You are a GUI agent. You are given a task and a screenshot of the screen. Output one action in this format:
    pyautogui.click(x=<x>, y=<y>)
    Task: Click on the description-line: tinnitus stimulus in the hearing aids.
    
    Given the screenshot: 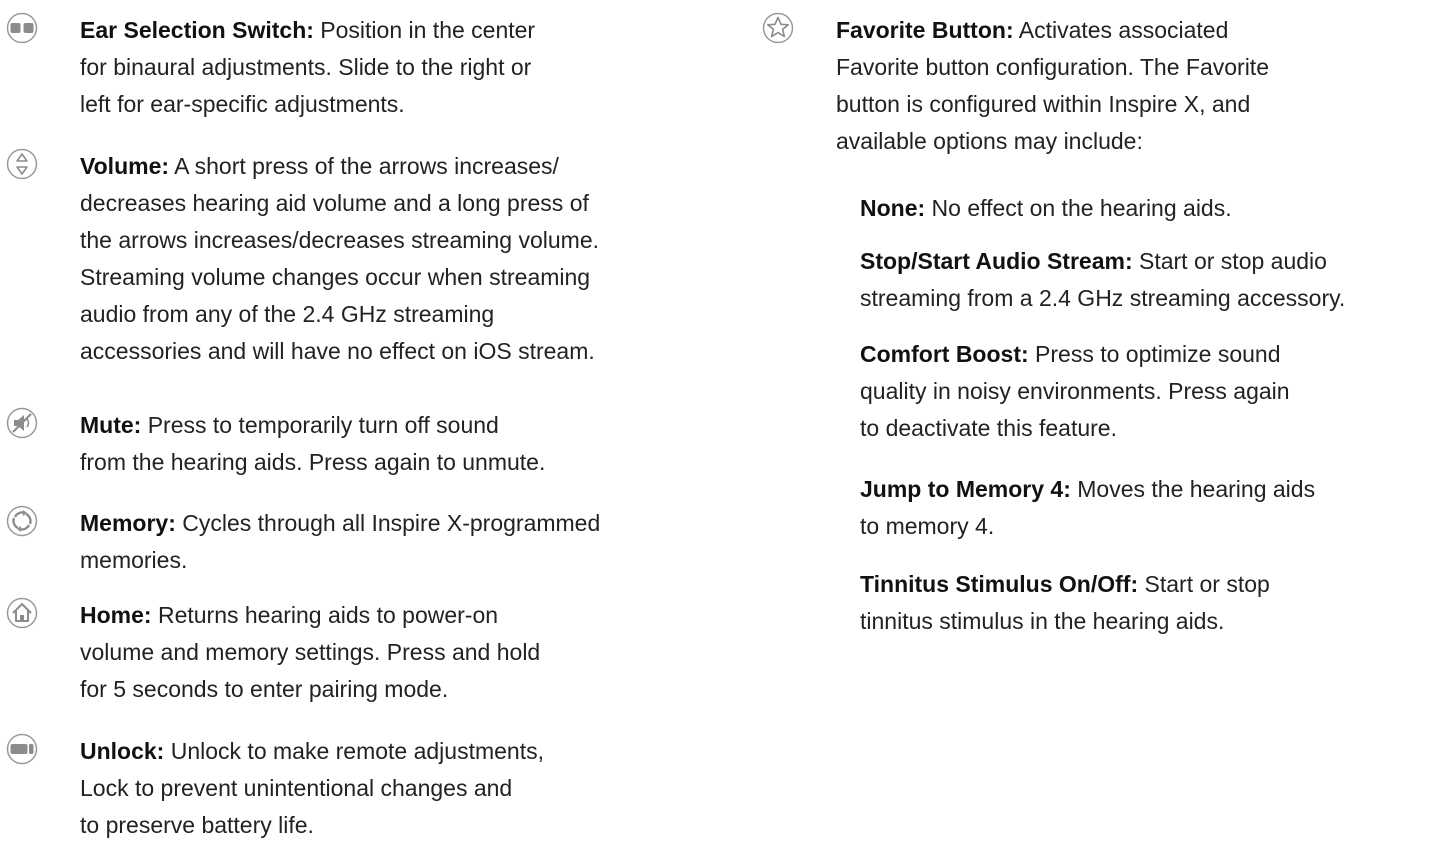 What is the action you would take?
    pyautogui.click(x=1042, y=621)
    